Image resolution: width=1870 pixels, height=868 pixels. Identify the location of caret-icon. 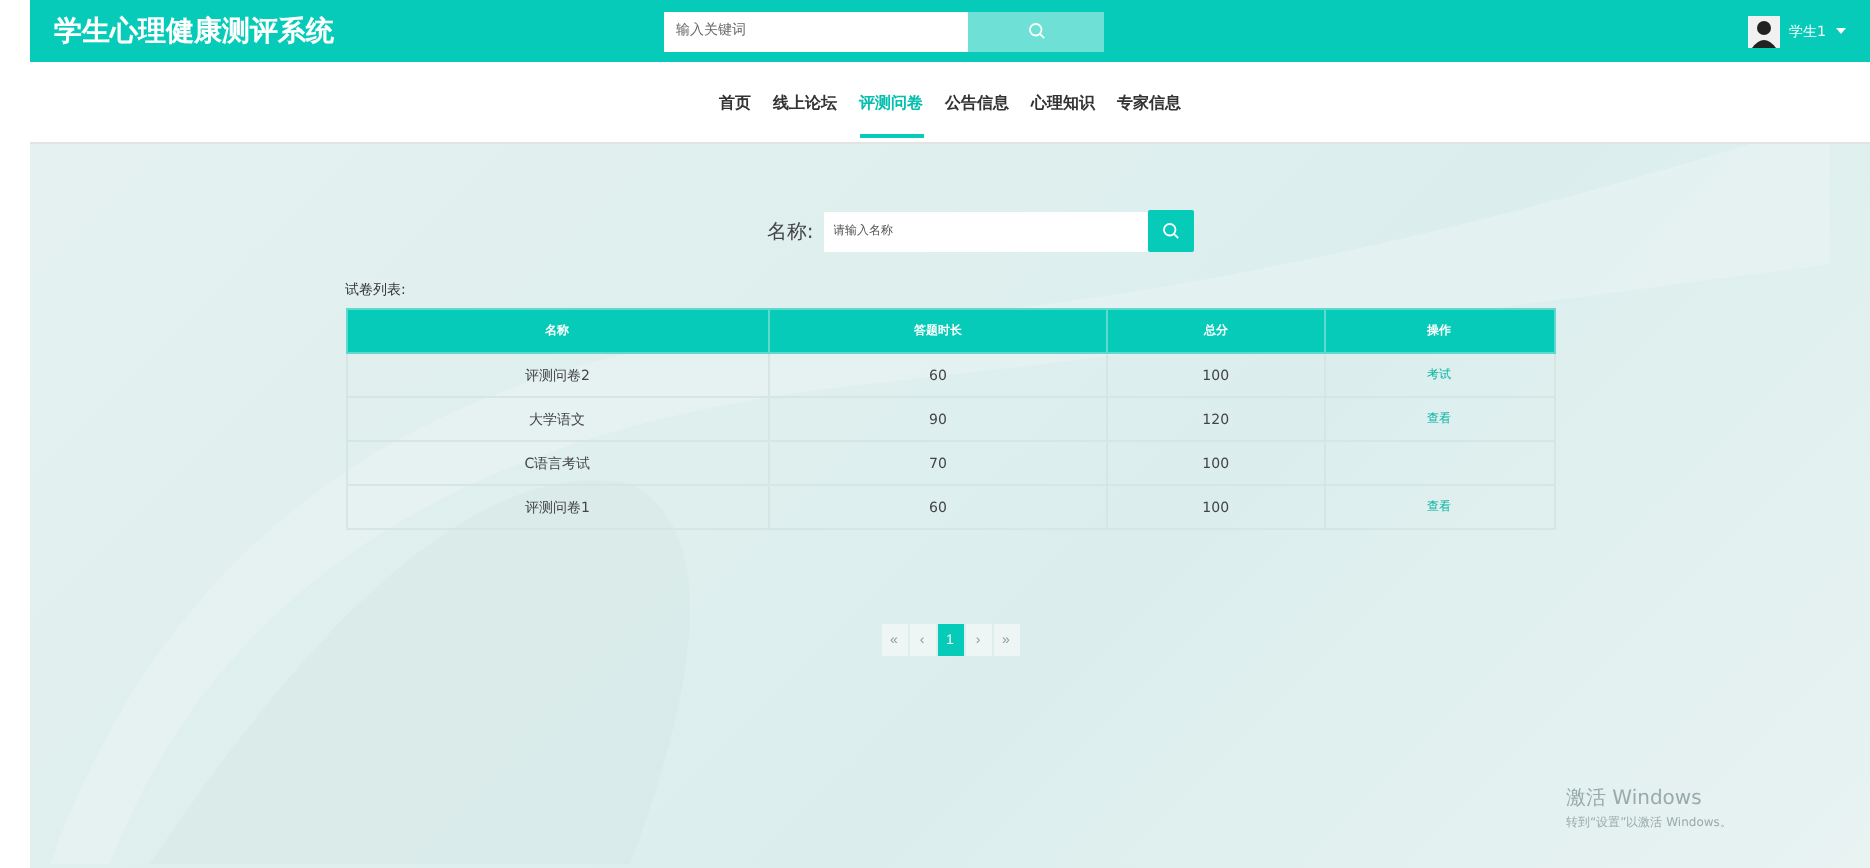
(1841, 31).